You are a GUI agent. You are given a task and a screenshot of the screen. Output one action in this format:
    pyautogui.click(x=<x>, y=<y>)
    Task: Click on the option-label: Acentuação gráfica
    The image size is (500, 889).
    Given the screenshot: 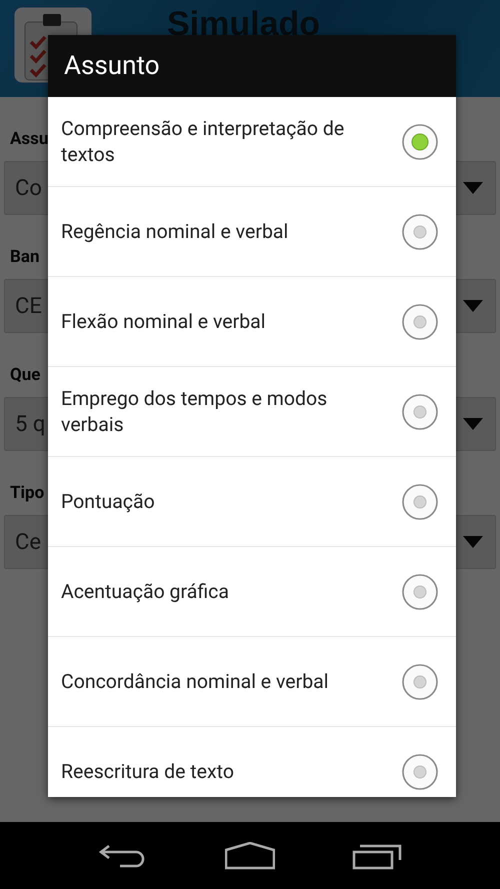 What is the action you would take?
    pyautogui.click(x=145, y=591)
    